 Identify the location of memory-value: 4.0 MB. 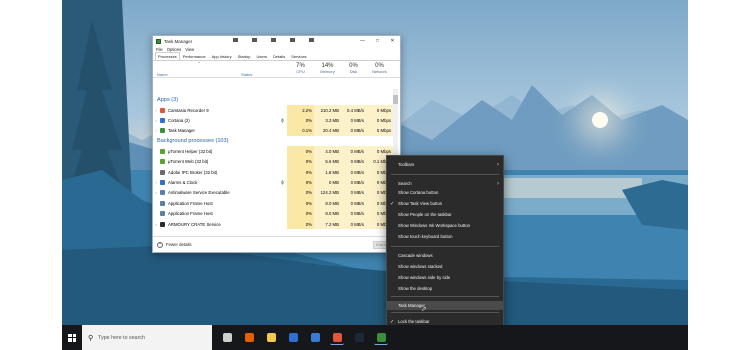
(327, 151).